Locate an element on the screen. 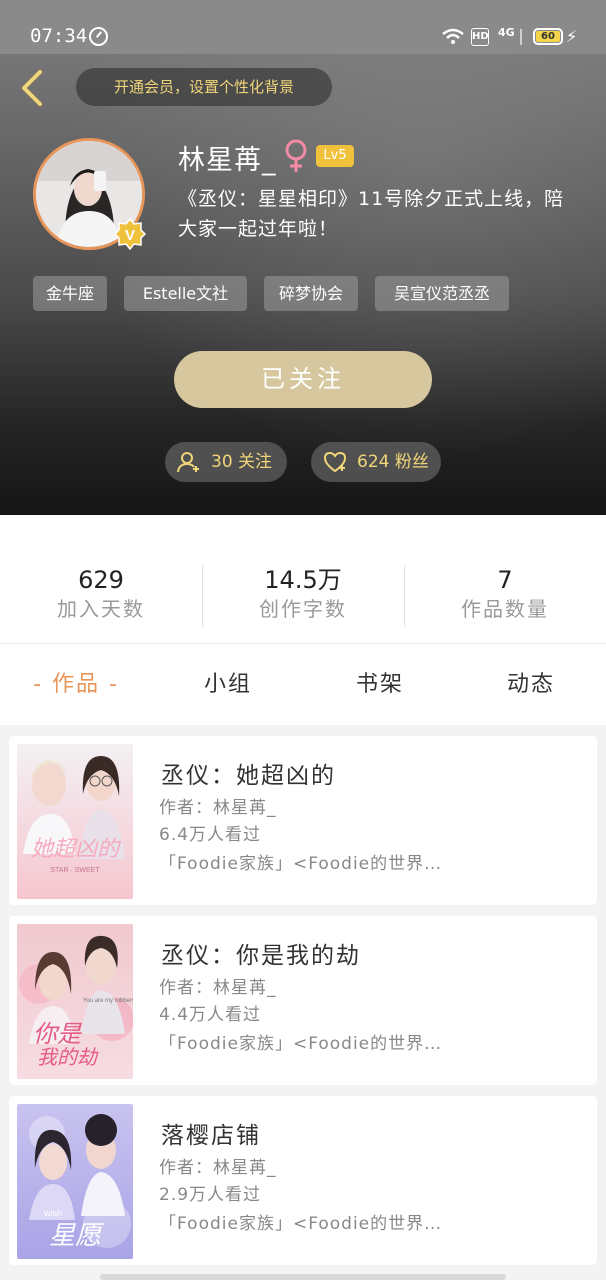 The width and height of the screenshot is (606, 1280). stat-join-days: 629 加入天数 is located at coordinates (101, 594).